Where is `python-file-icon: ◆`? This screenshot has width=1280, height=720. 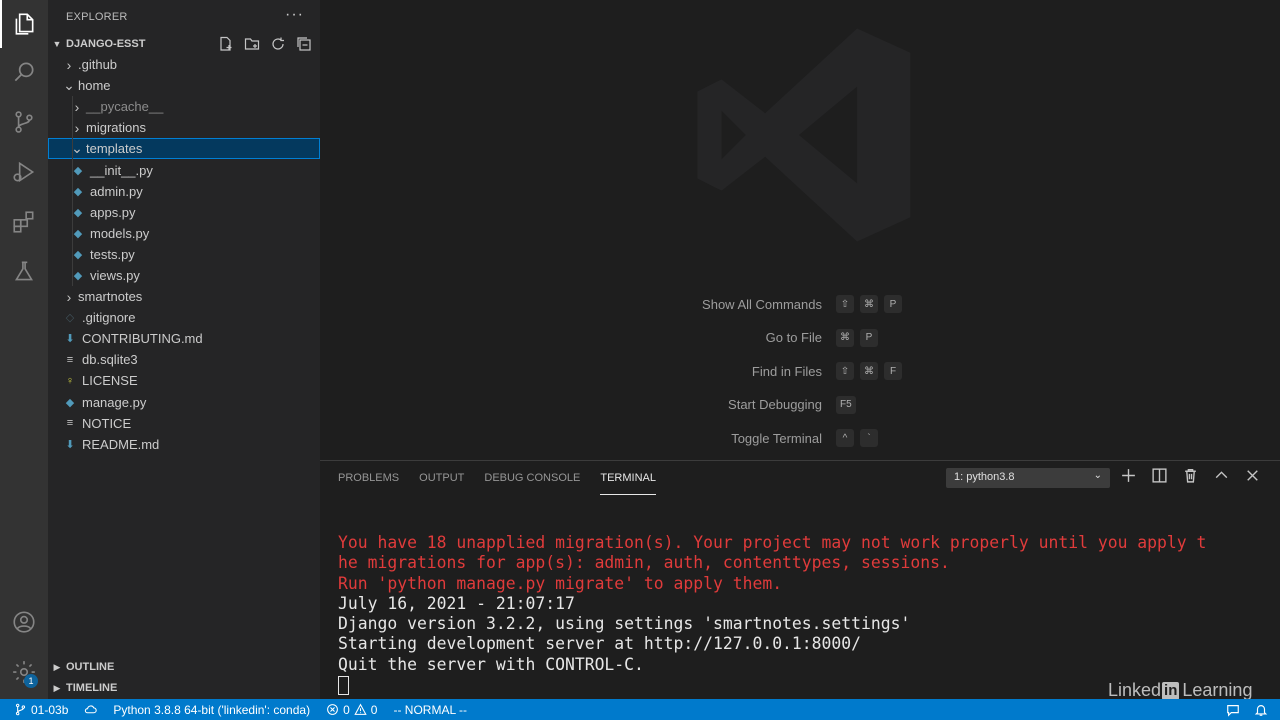 python-file-icon: ◆ is located at coordinates (70, 402).